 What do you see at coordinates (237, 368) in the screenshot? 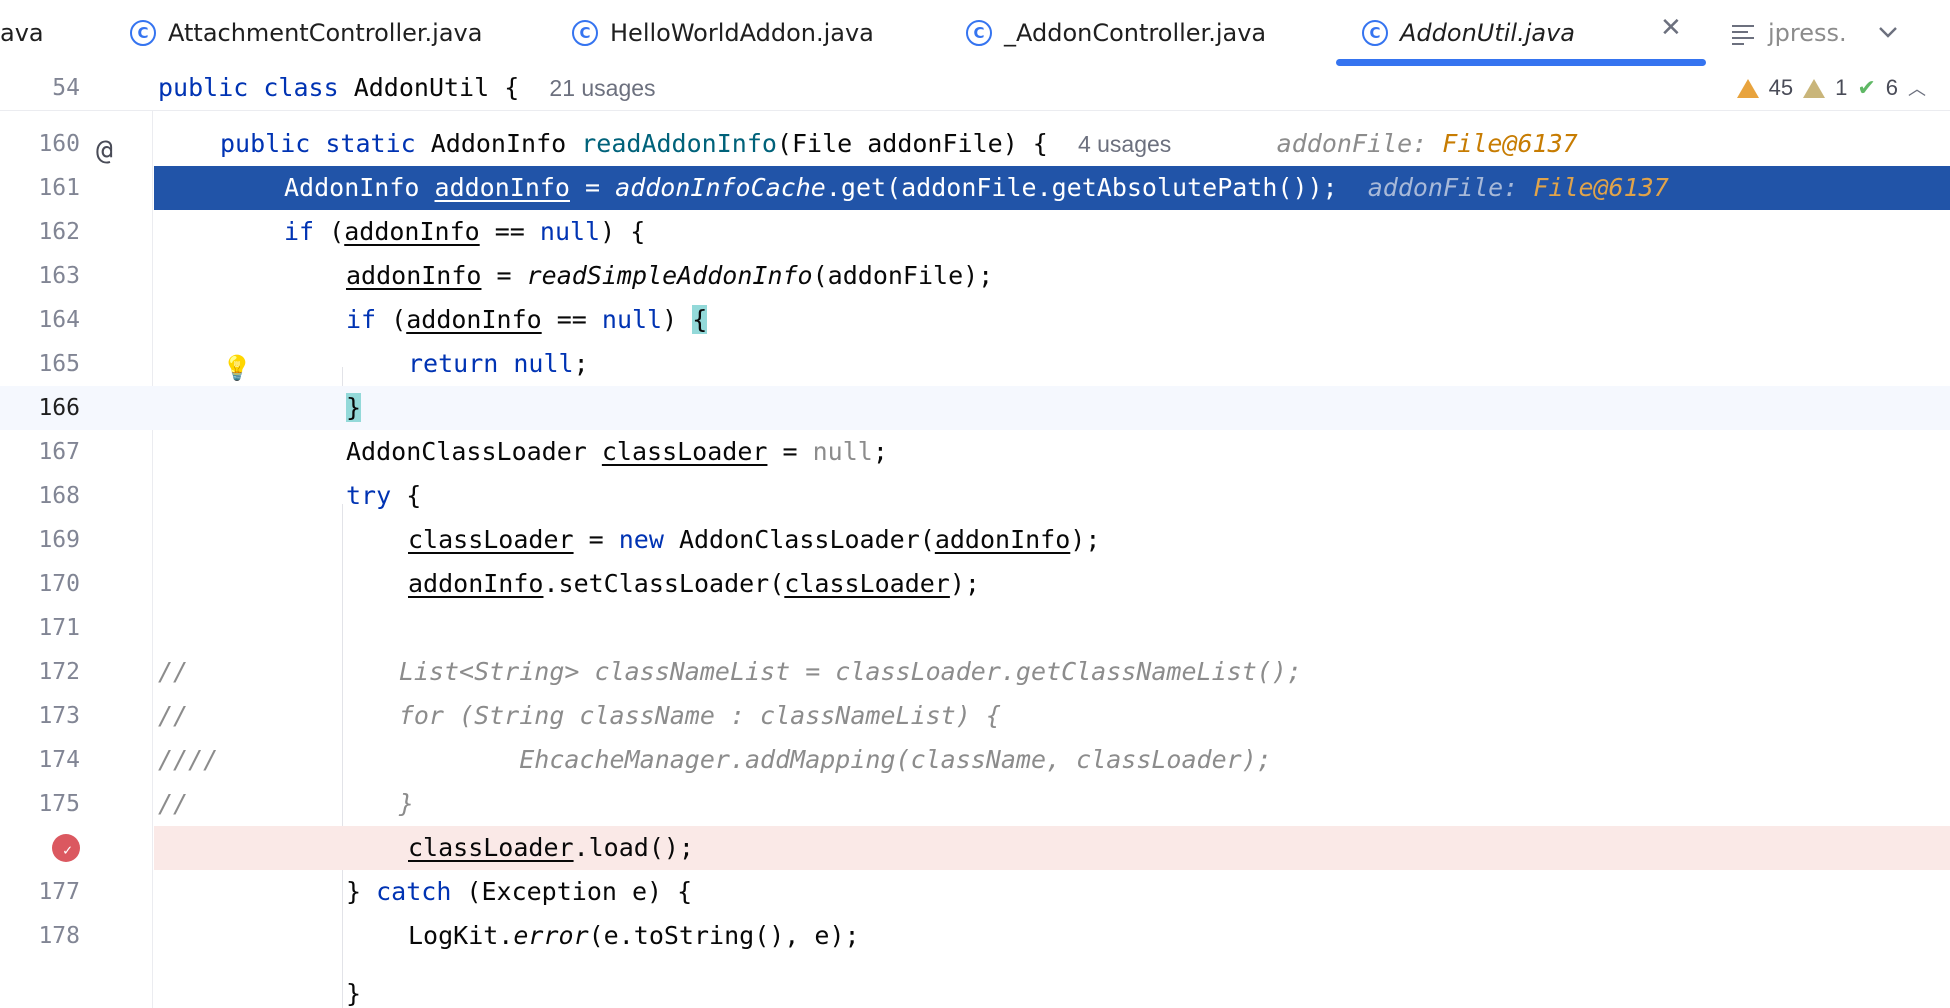
I see `lightbulb-icon: 💡` at bounding box center [237, 368].